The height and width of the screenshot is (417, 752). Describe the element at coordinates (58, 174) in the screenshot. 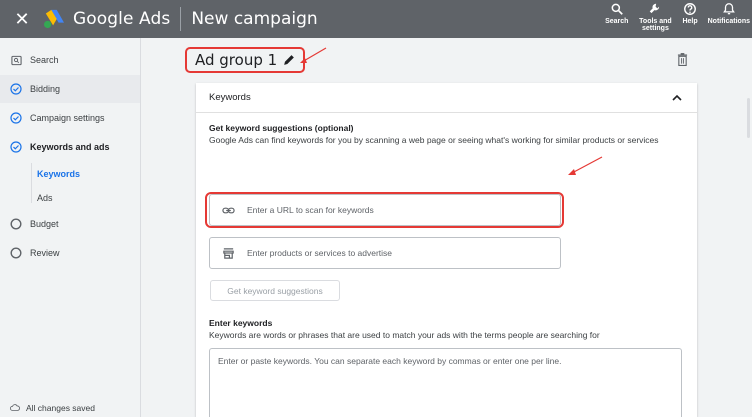

I see `sidebar-subitem-keywords: Keywords` at that location.